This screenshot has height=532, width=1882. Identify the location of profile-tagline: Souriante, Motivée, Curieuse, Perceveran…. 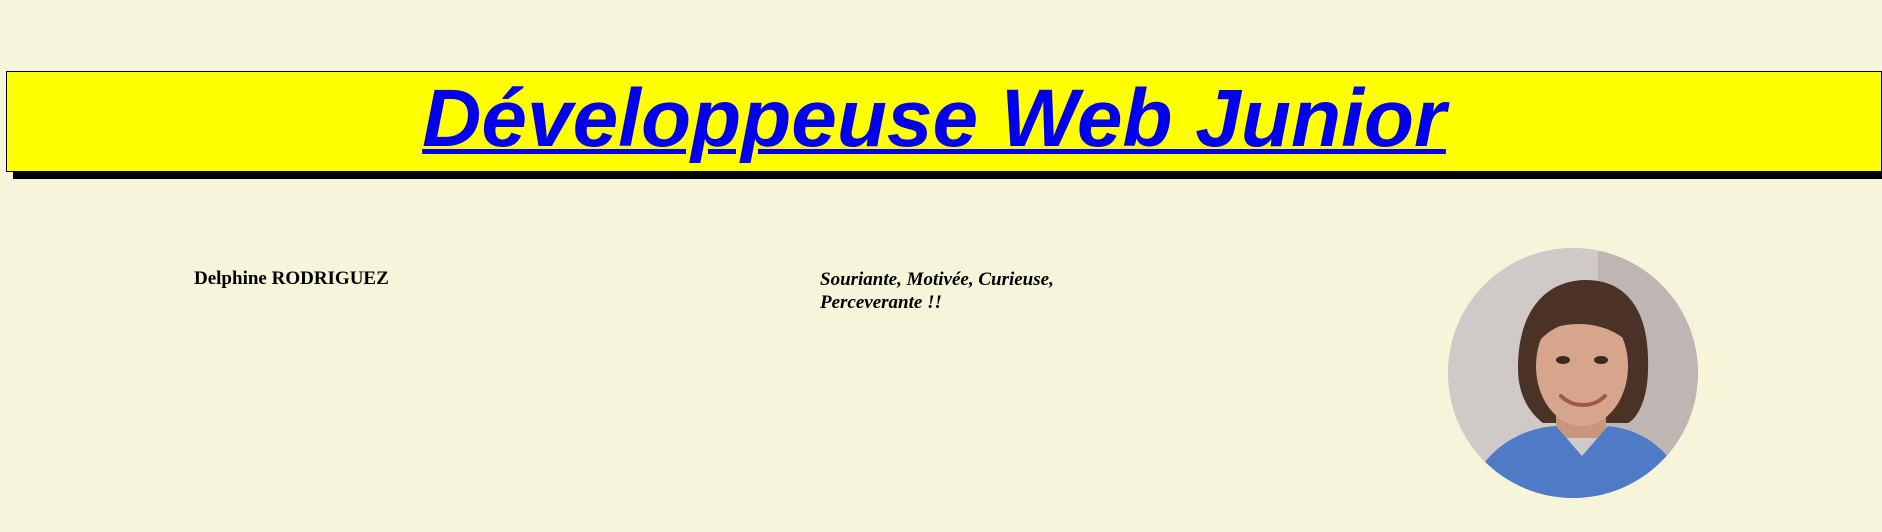
(937, 291).